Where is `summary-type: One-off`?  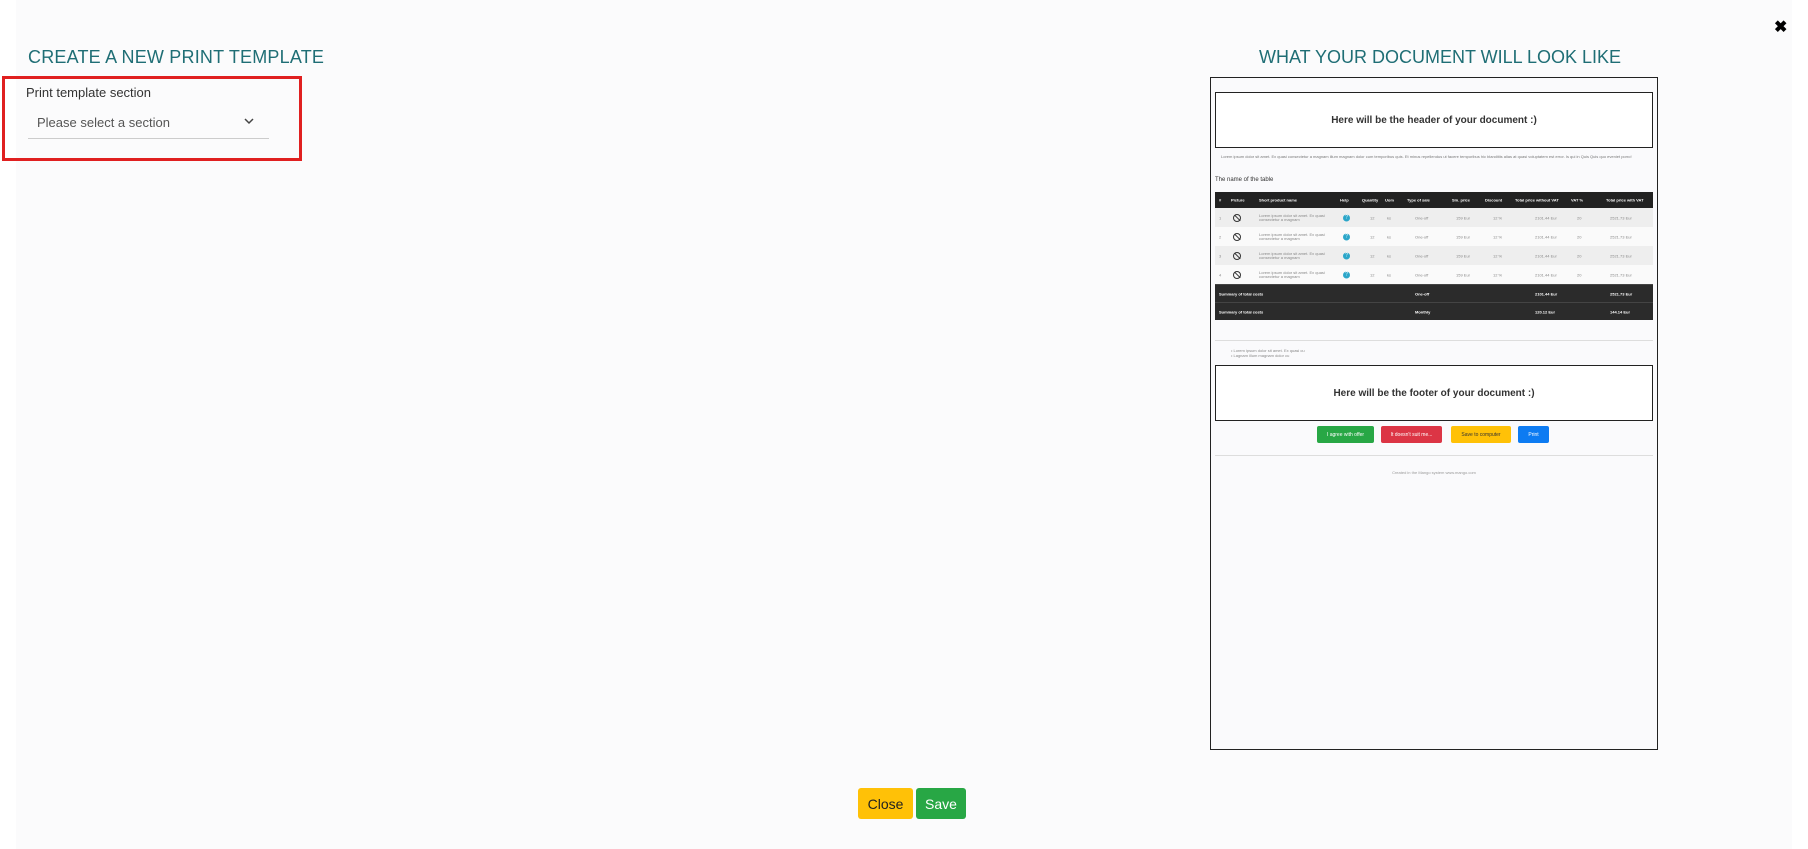
summary-type: One-off is located at coordinates (1422, 293).